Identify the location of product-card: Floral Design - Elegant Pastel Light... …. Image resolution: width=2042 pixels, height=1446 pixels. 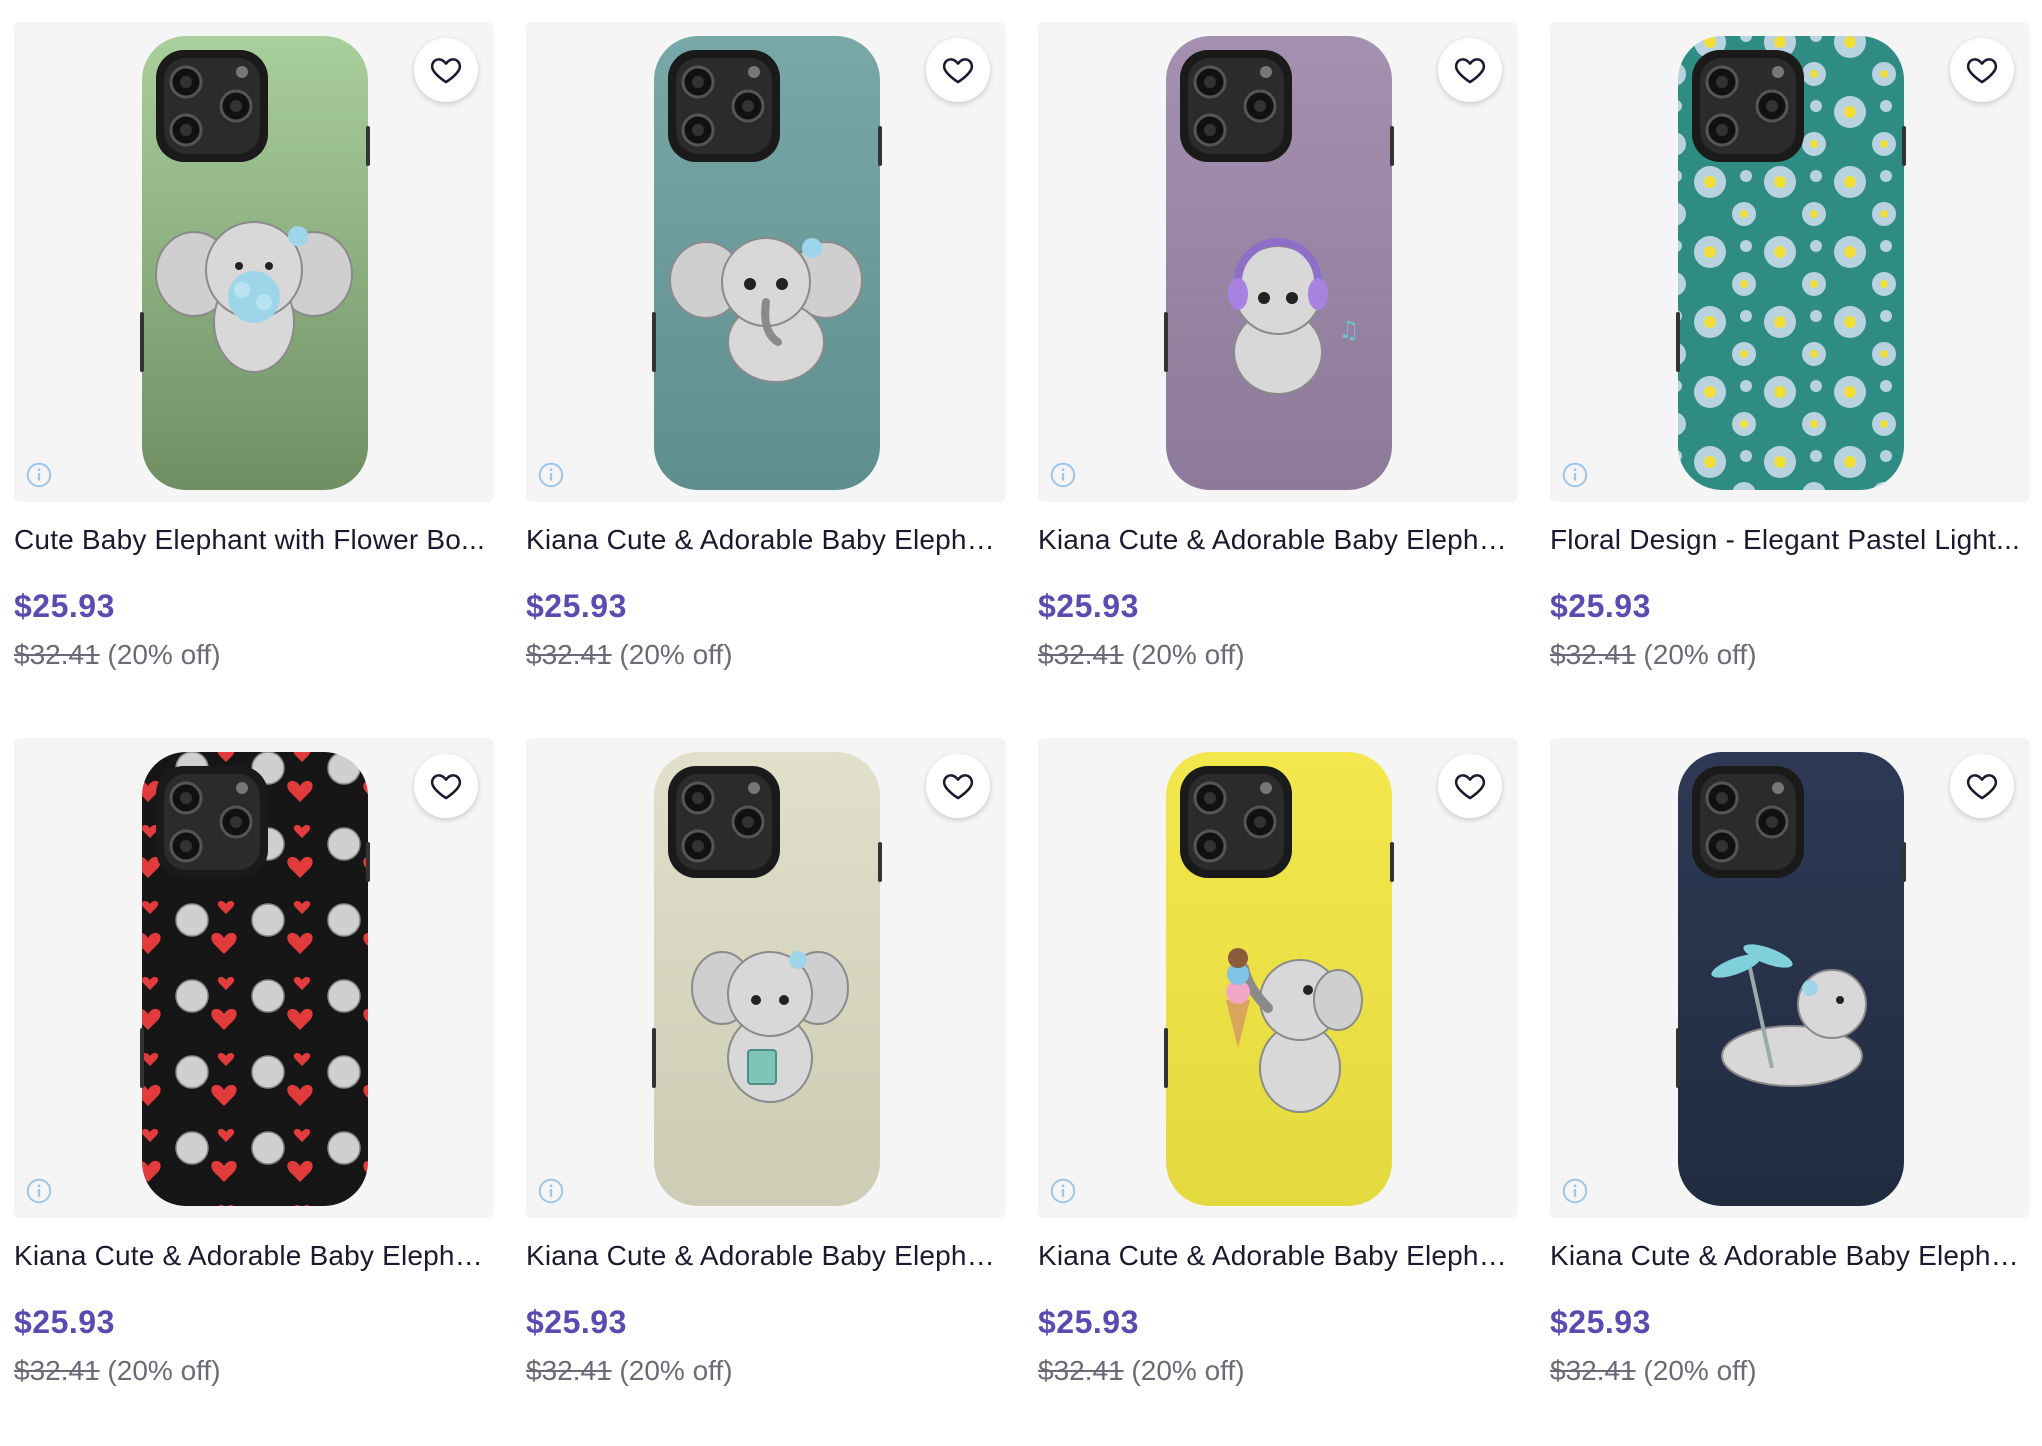
(1790, 360).